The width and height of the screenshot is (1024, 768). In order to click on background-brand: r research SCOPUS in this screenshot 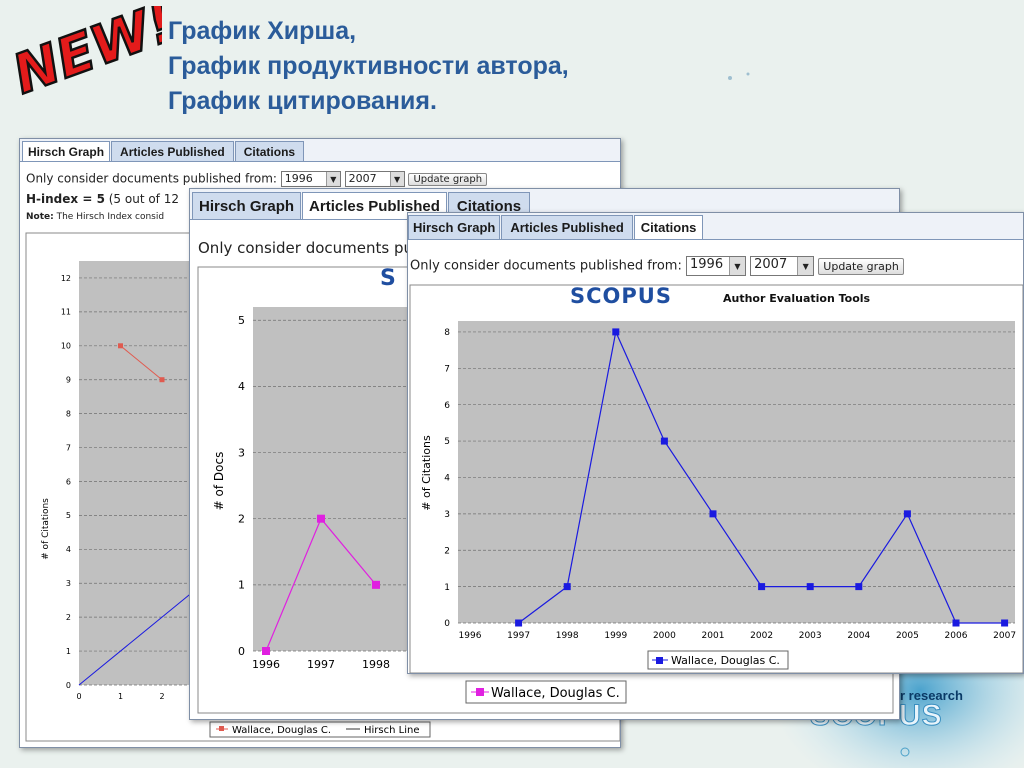, I will do `click(917, 712)`.